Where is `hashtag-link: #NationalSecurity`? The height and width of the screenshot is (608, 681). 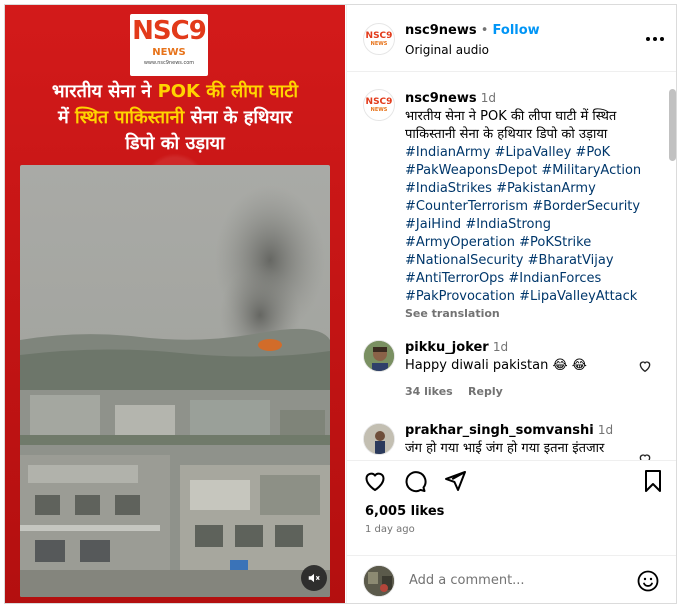 hashtag-link: #NationalSecurity is located at coordinates (464, 260).